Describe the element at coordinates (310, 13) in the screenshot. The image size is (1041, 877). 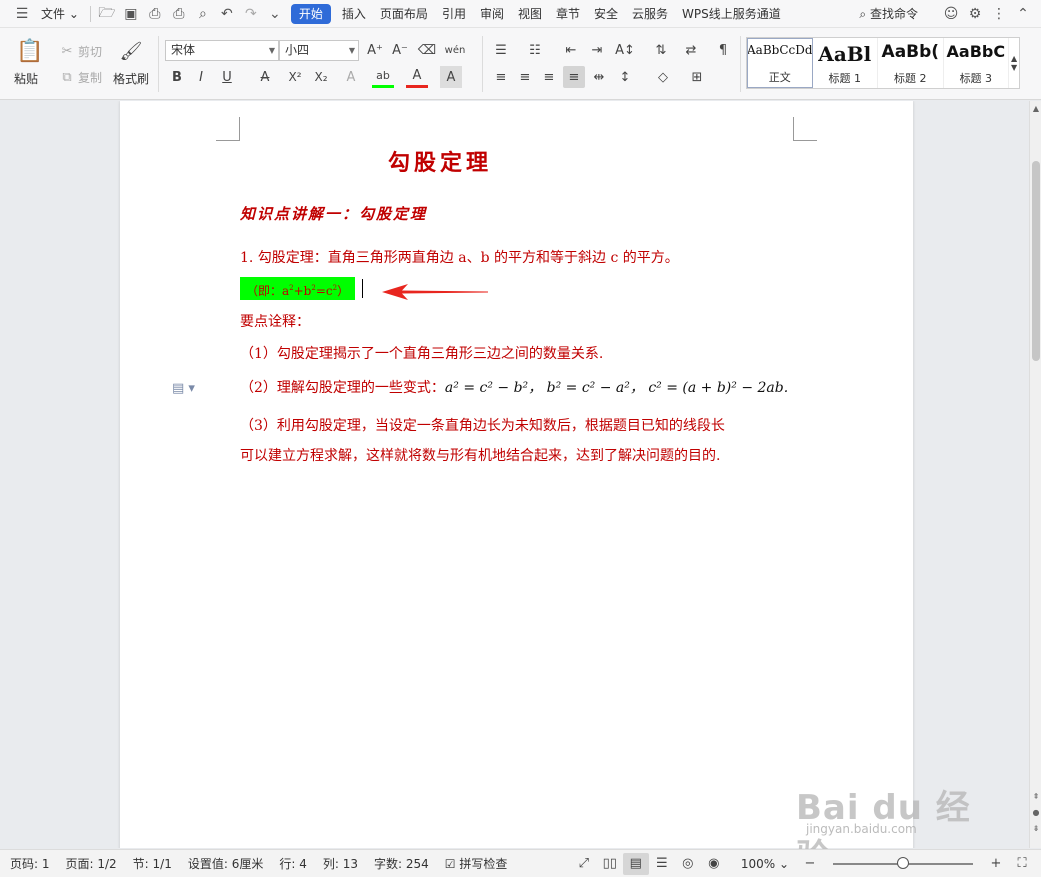
I see `tab-home: 开始` at that location.